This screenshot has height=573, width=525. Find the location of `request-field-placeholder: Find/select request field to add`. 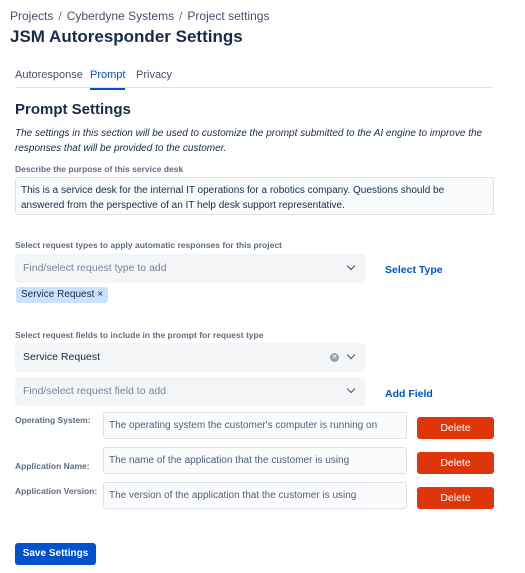

request-field-placeholder: Find/select request field to add is located at coordinates (95, 391).